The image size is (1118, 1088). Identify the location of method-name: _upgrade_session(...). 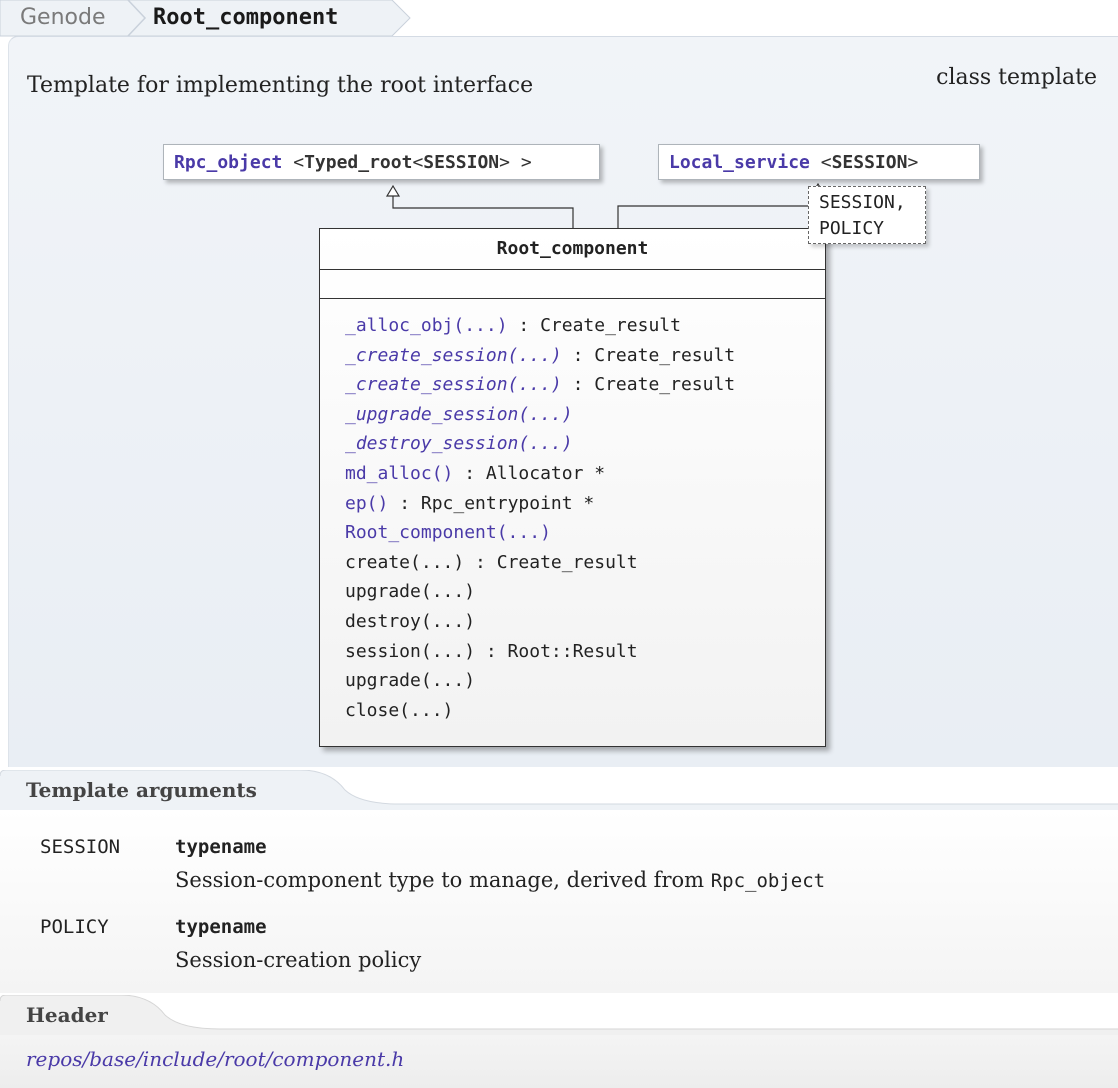
(459, 414).